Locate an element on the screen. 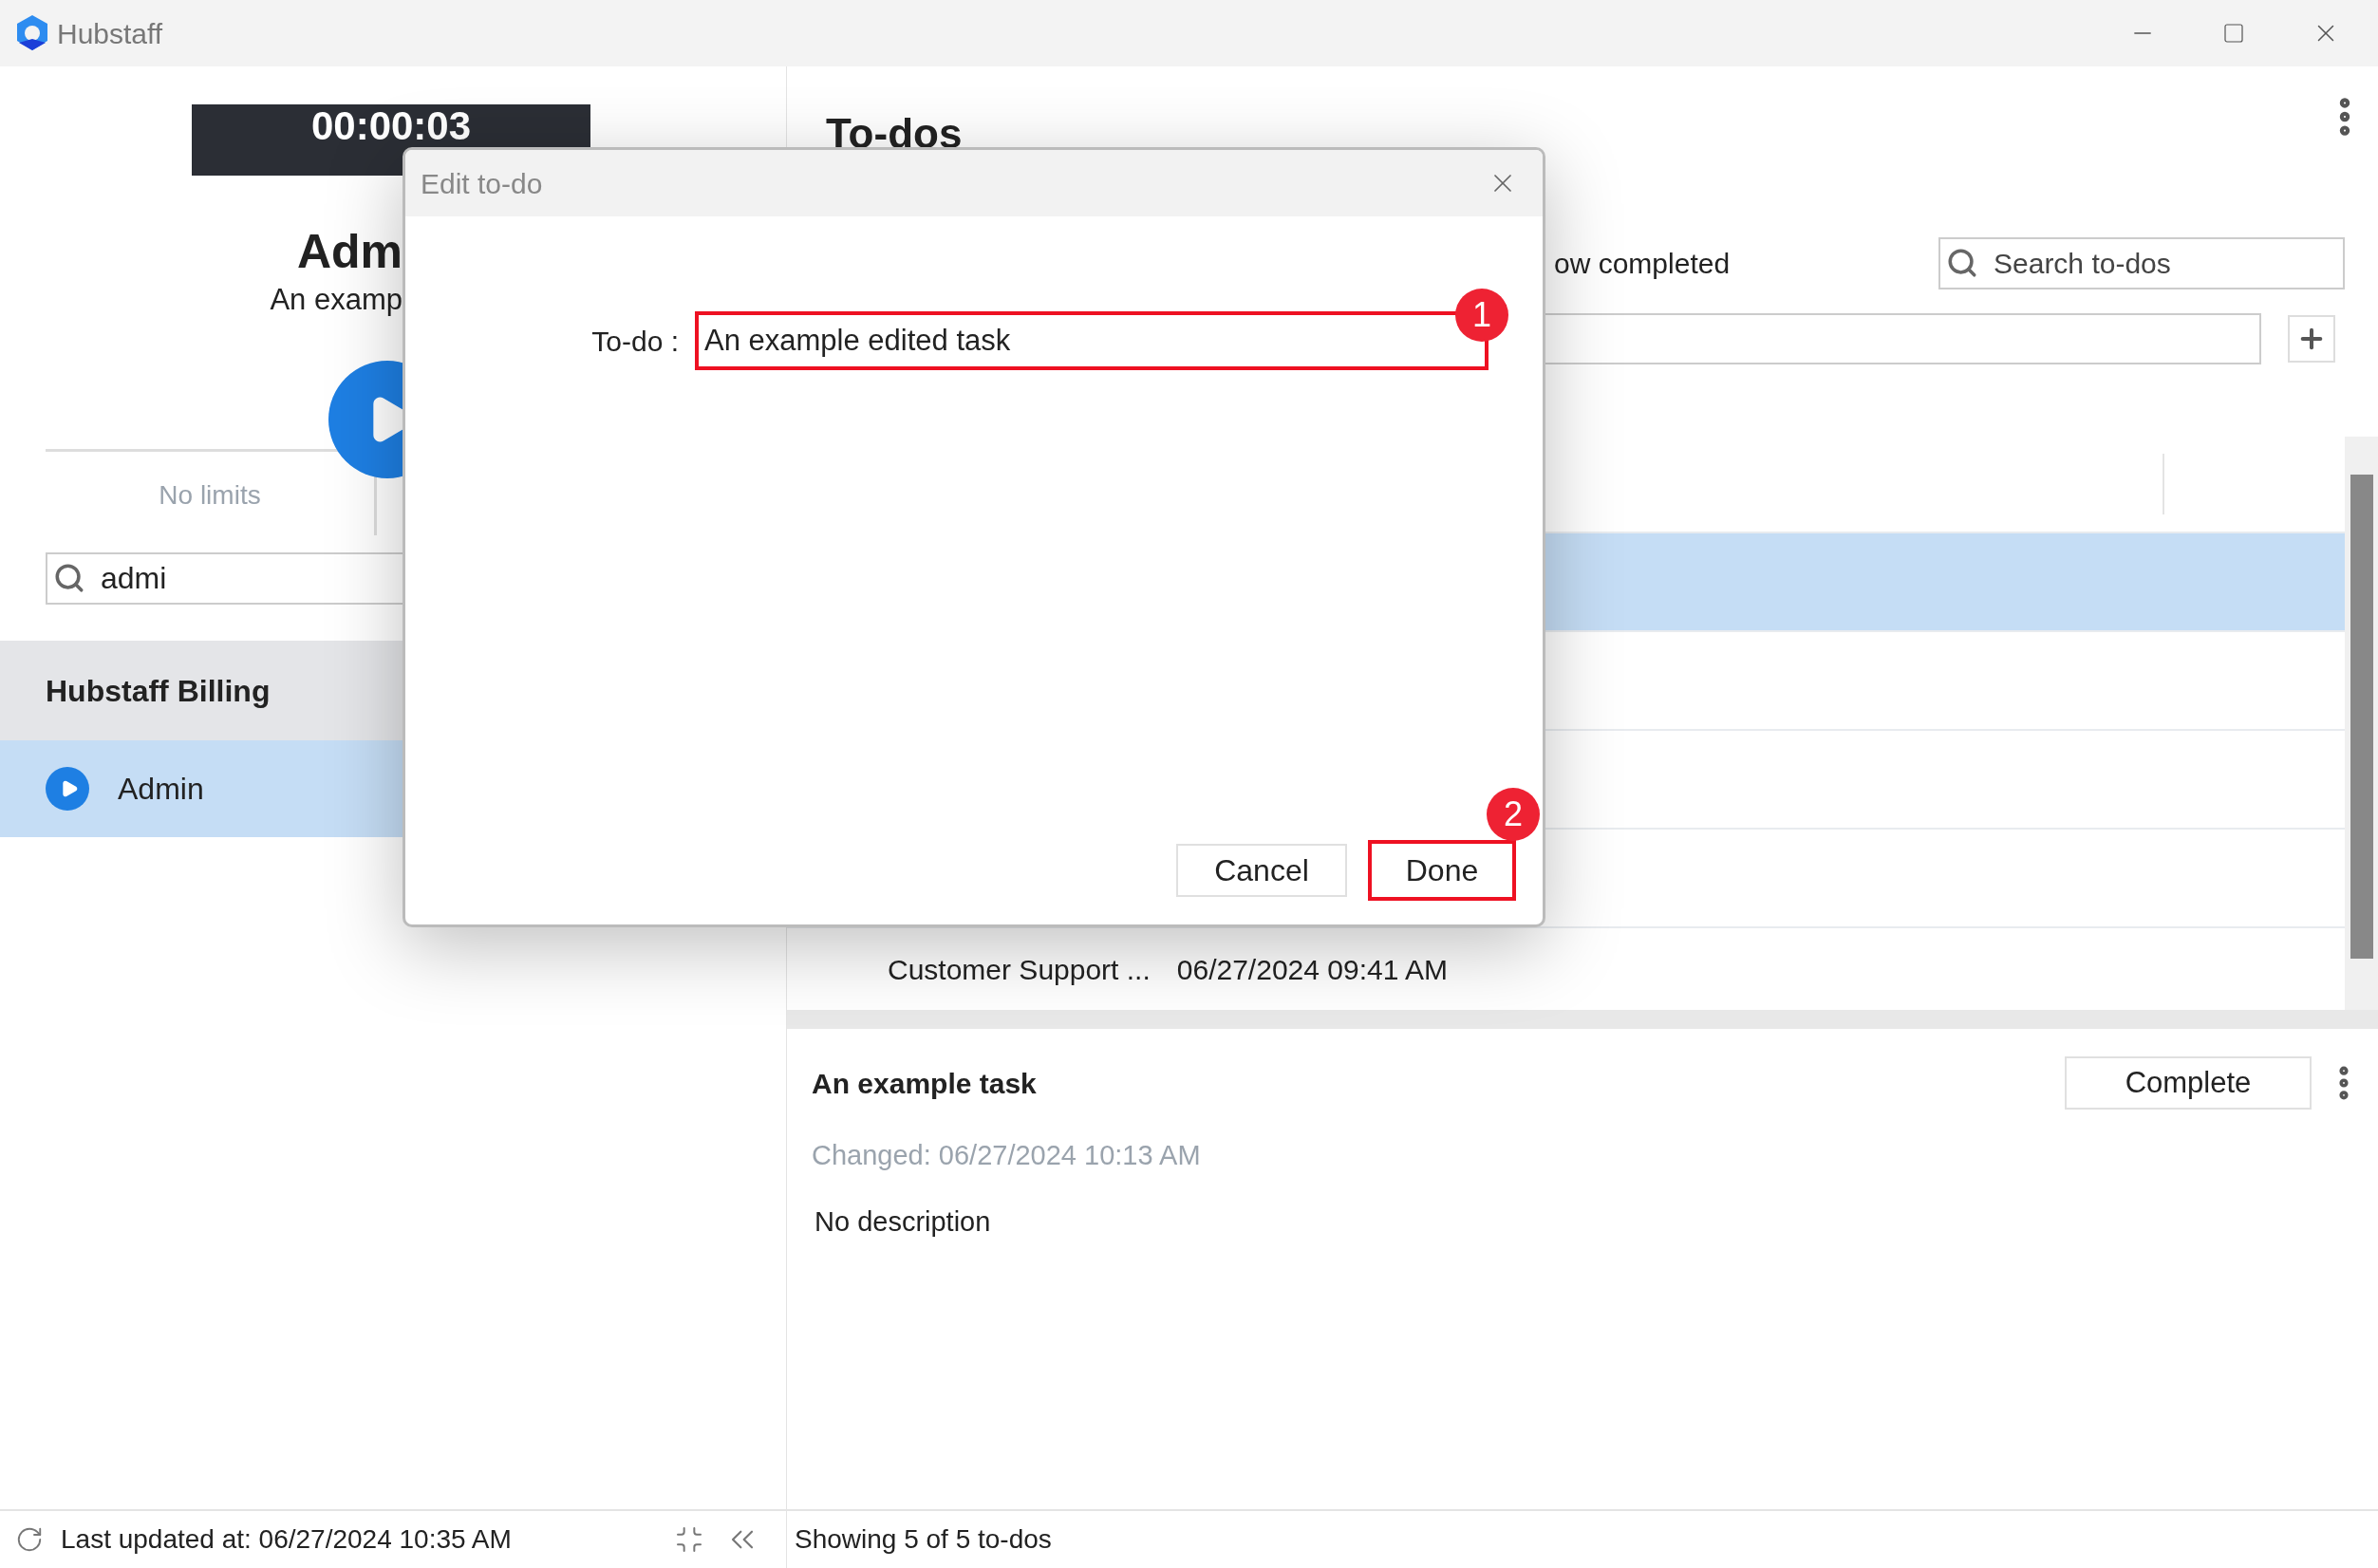  todo-count-text: Showing 5 of 5 to-dos is located at coordinates (923, 1540).